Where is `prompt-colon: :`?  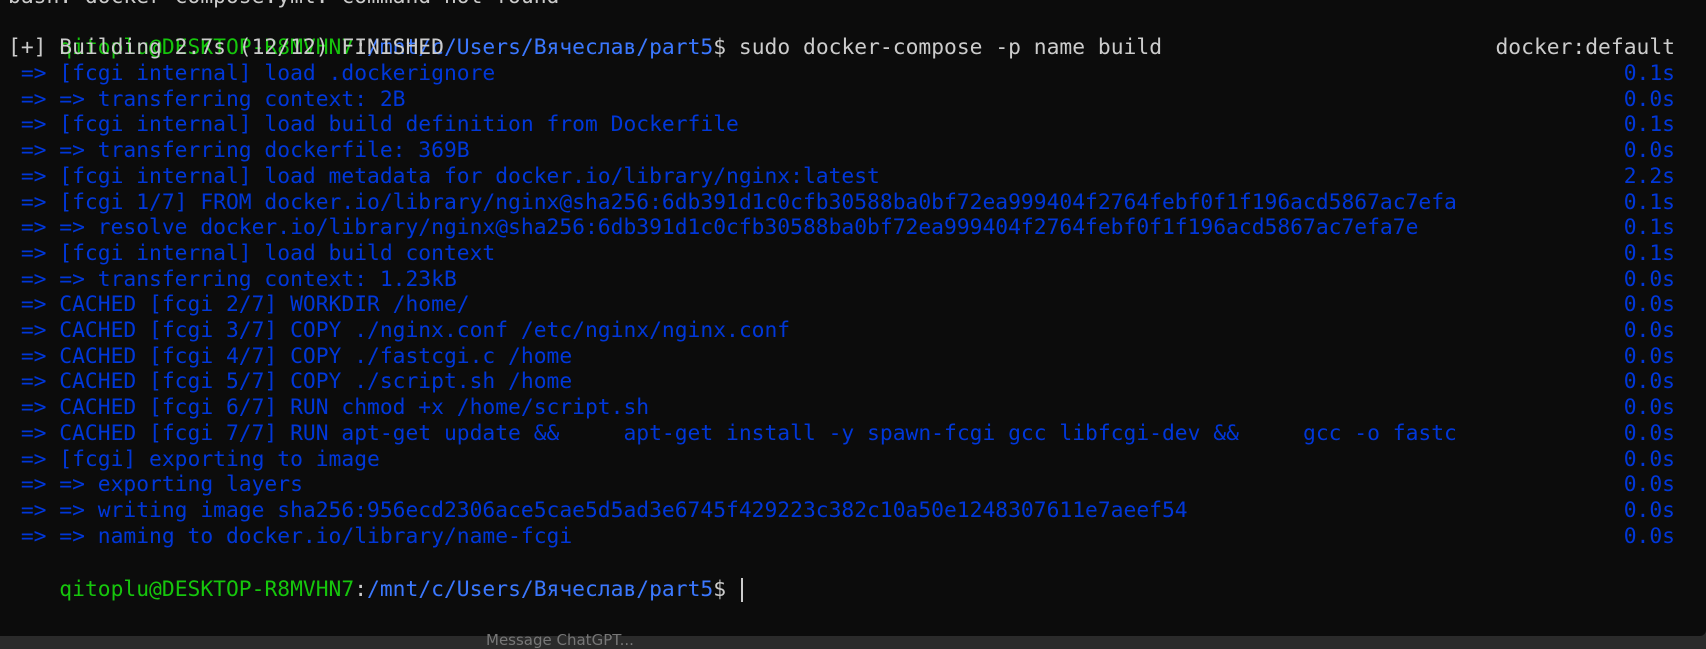
prompt-colon: : is located at coordinates (361, 589).